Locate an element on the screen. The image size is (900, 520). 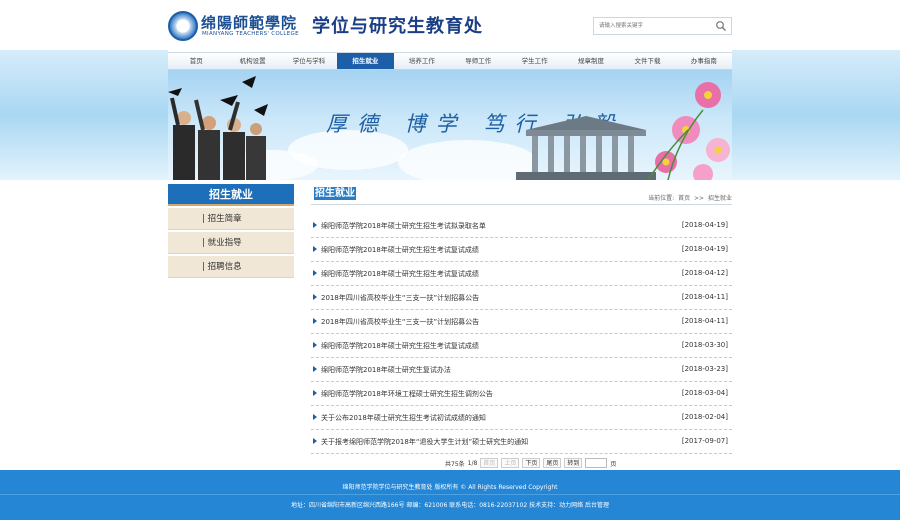
list-item: 绵阳师范学院2018年硕士研究生招生考试拟录取名单 [2018-04-19] is located at coordinates (521, 226).